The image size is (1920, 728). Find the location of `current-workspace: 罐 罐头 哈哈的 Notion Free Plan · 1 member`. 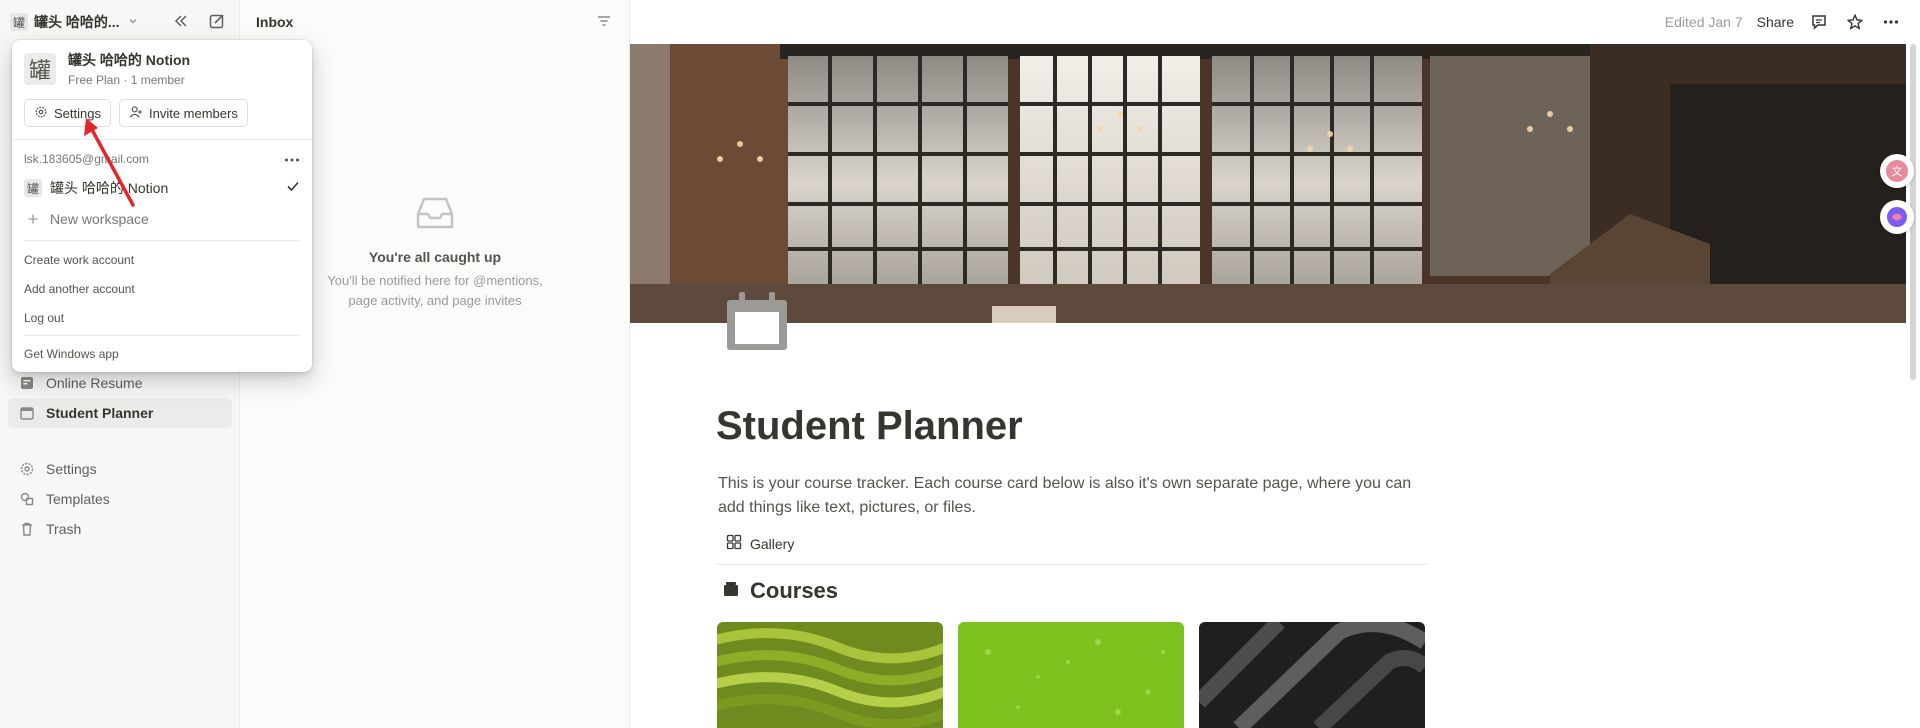

current-workspace: 罐 罐头 哈哈的 Notion Free Plan · 1 member is located at coordinates (107, 68).